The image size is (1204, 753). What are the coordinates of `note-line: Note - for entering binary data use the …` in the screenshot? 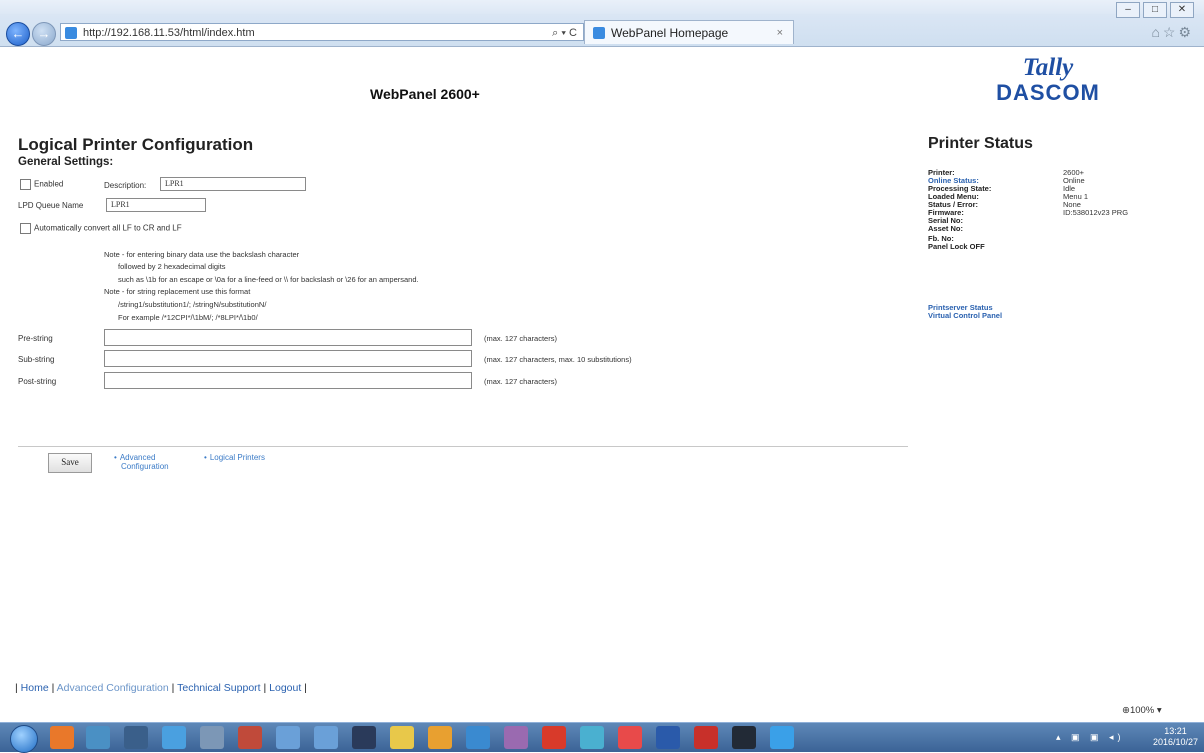 It's located at (202, 254).